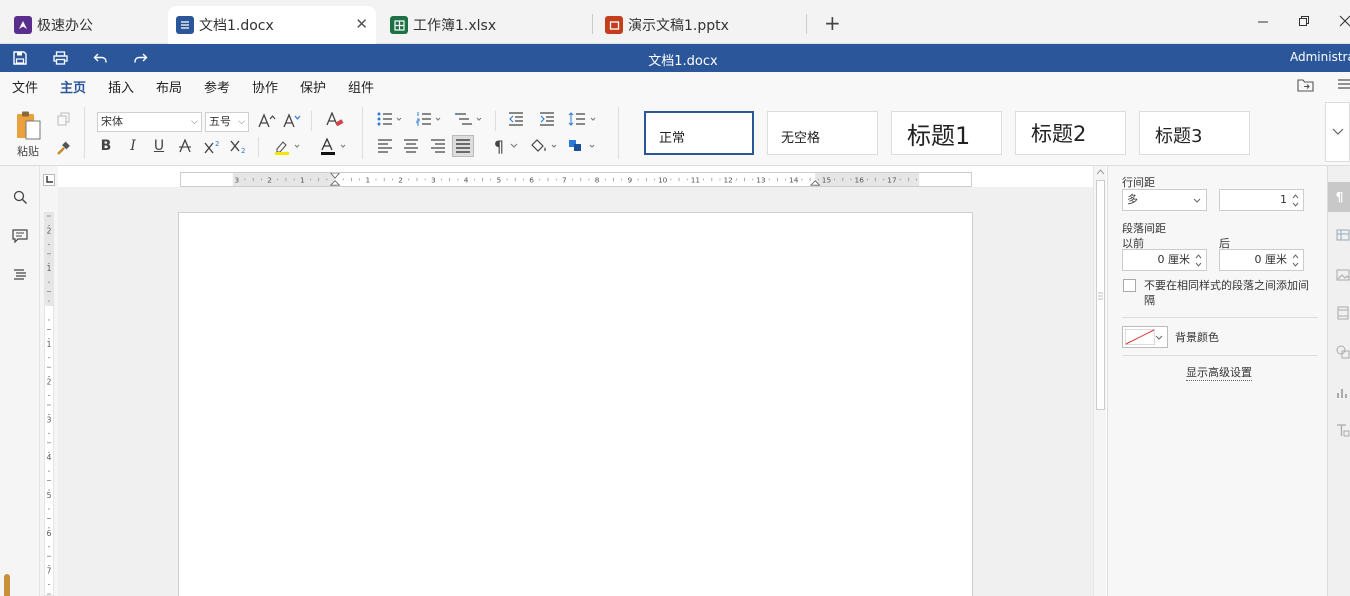  I want to click on menu-more-icon, so click(1343, 86).